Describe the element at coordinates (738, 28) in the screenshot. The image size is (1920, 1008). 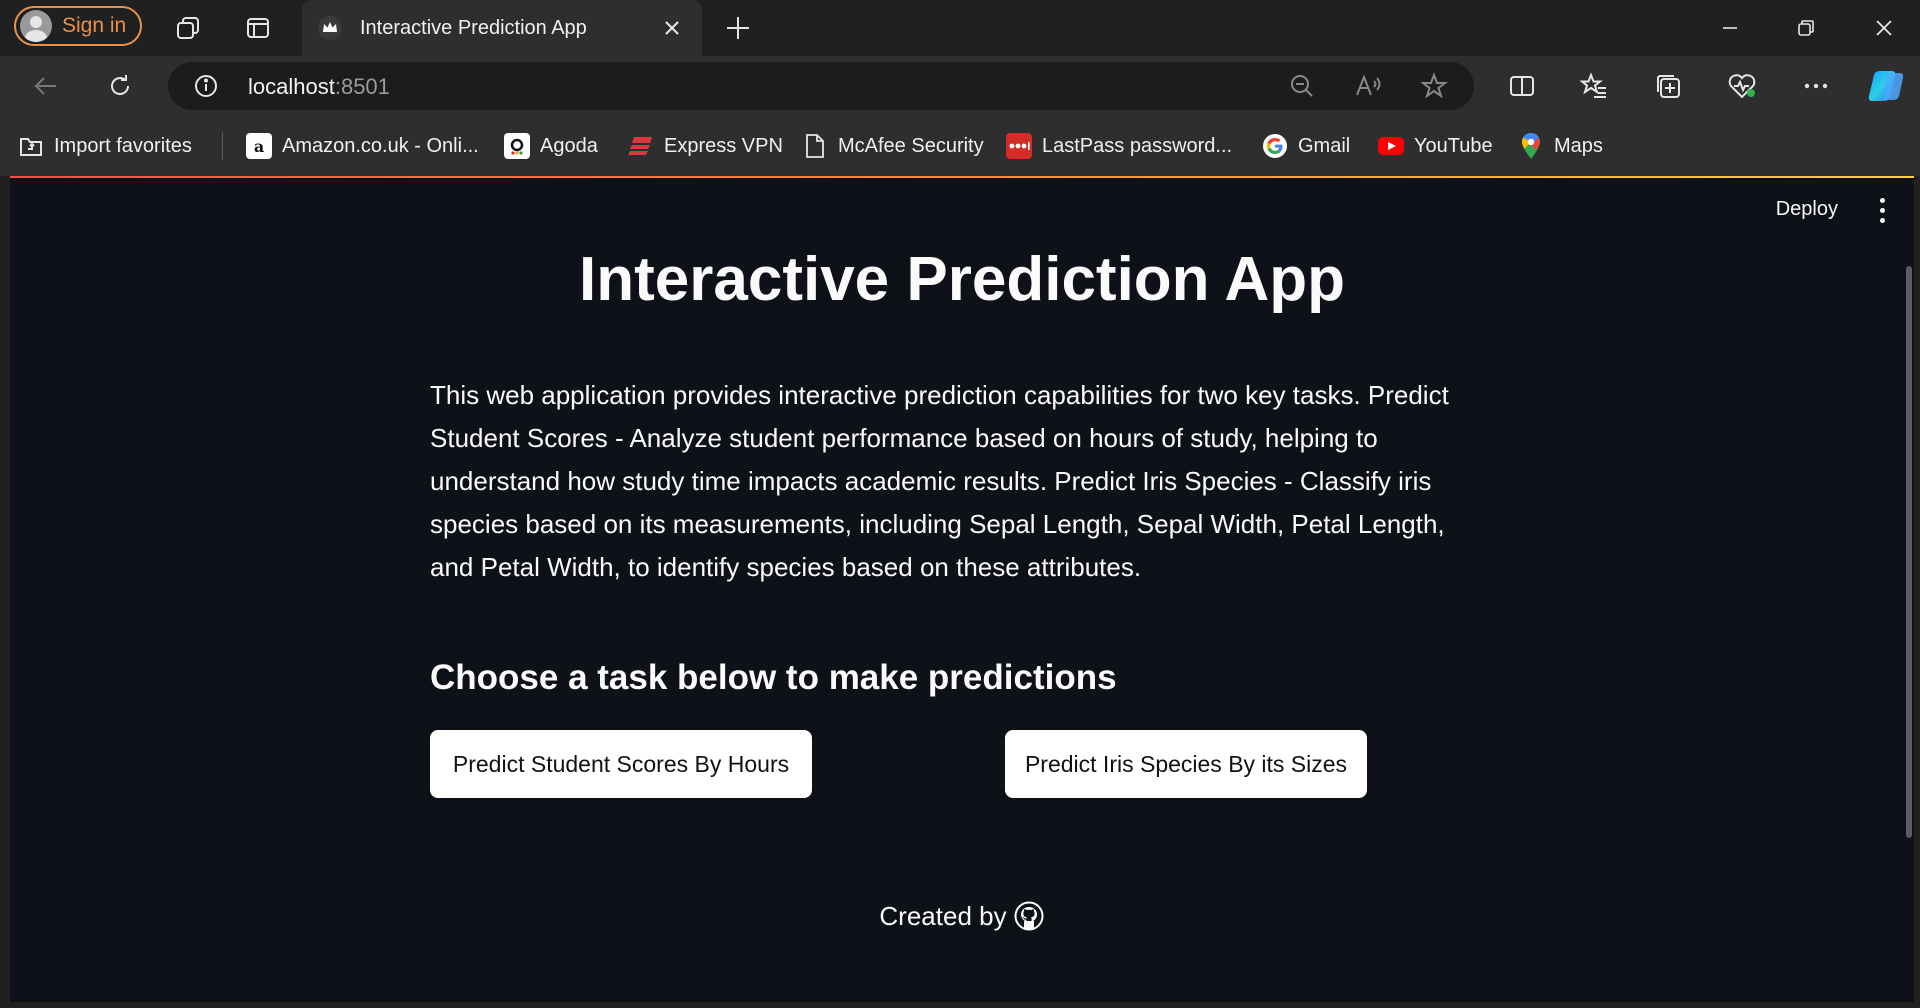
I see `new-tab-icon` at that location.